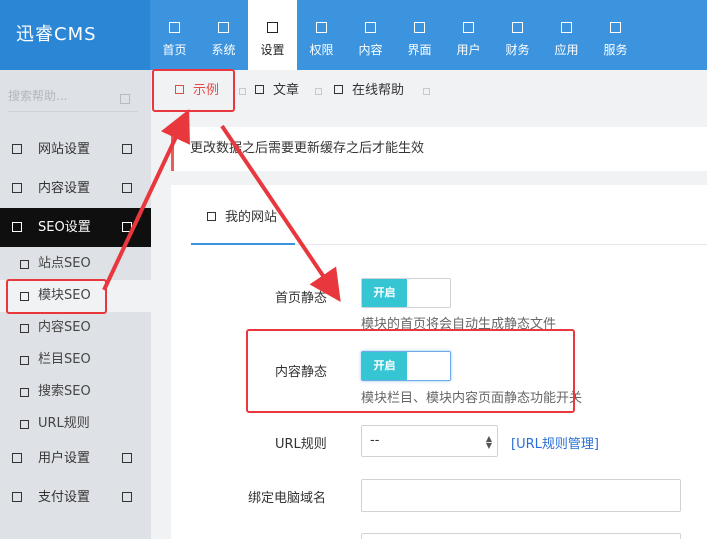 The image size is (707, 539). I want to click on annotation-arrow-down, so click(280, 213).